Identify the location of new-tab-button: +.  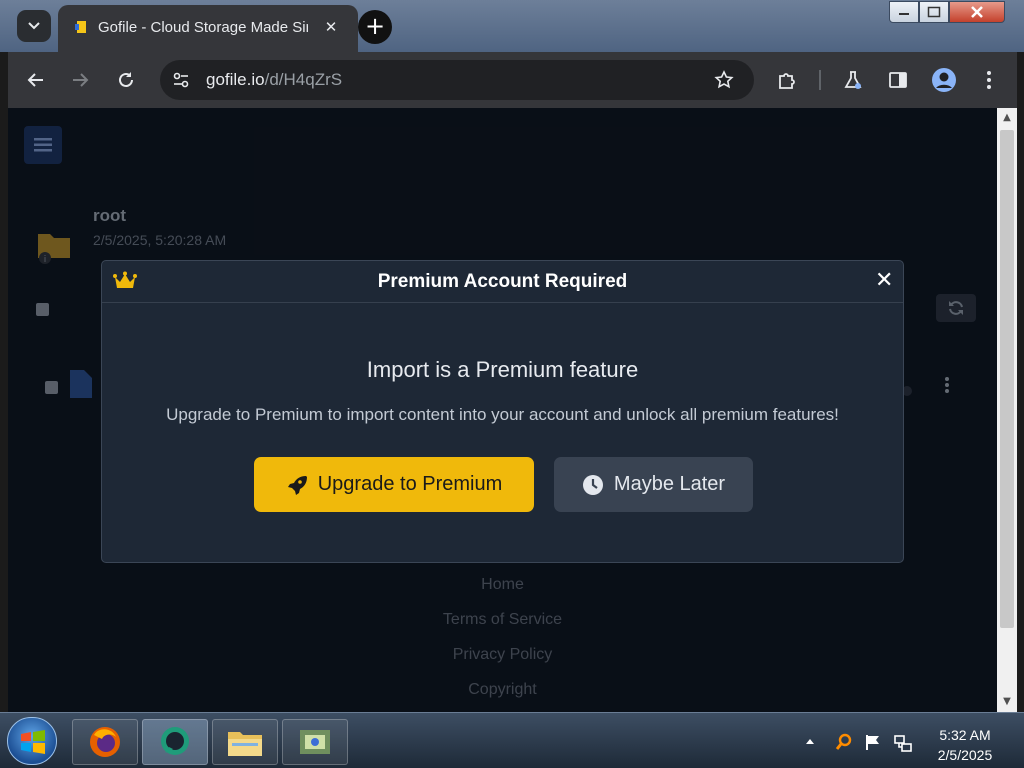
(375, 27).